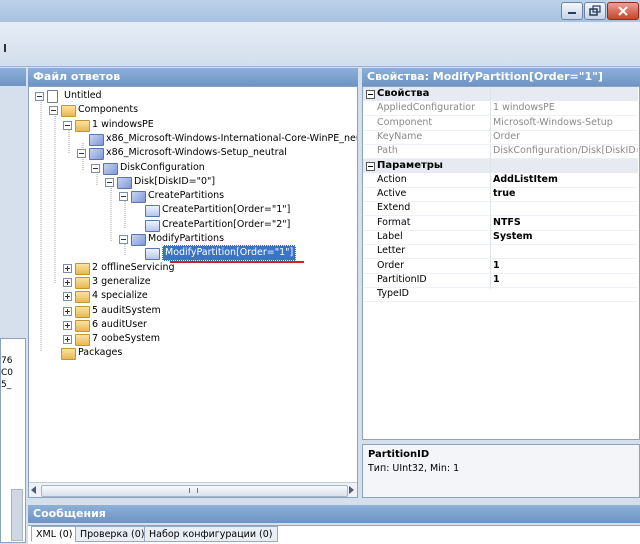 This screenshot has height=544, width=640. Describe the element at coordinates (112, 534) in the screenshot. I see `tab-validation: Проверка (0)` at that location.